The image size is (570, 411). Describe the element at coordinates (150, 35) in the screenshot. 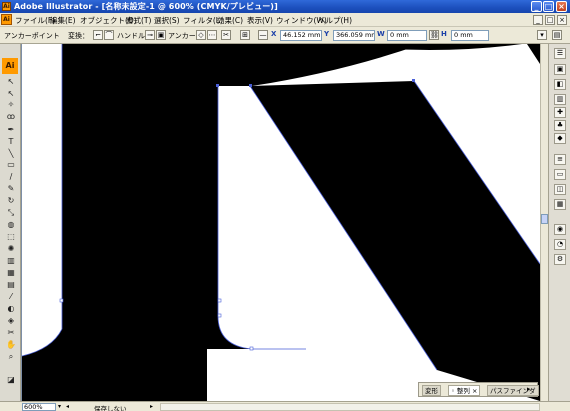

I see `show-handles-icon: ⊸` at that location.